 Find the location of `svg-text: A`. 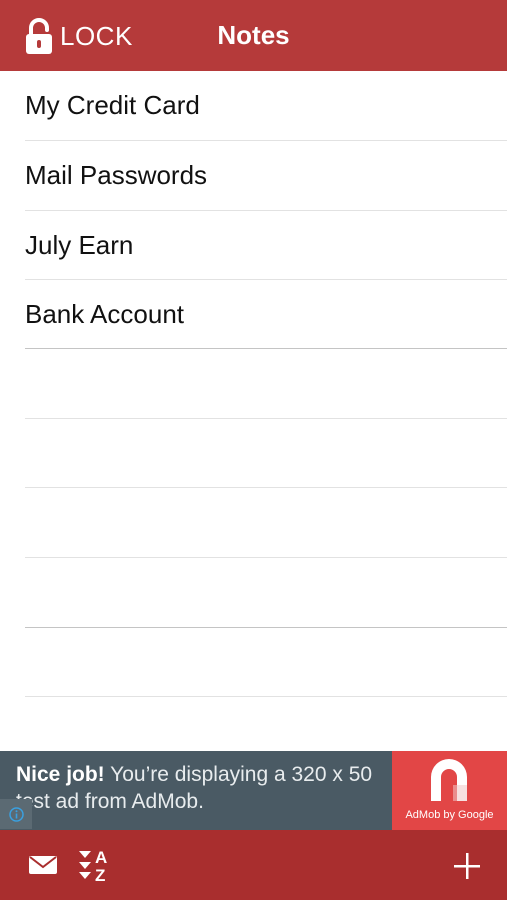

svg-text: A is located at coordinates (101, 857).